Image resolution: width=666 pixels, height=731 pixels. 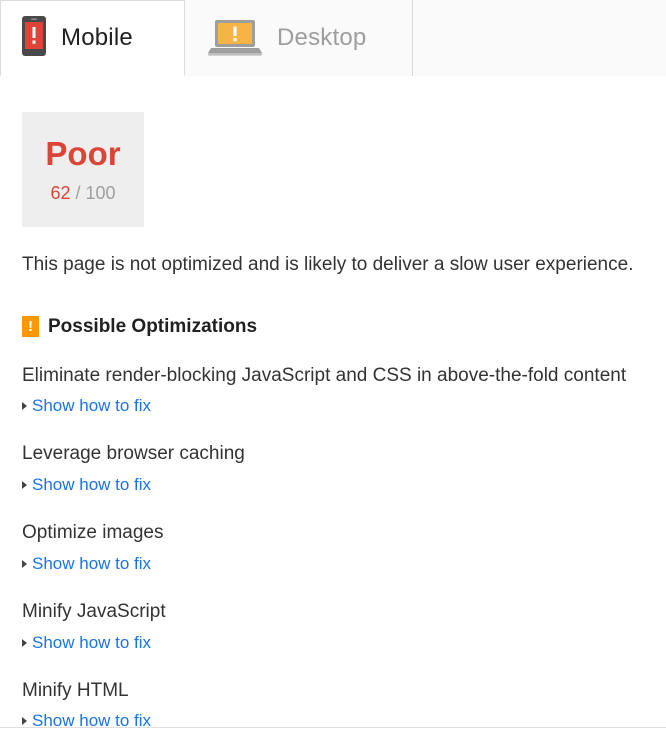 I want to click on tab-strip: Mobile Desktop, so click(x=333, y=38).